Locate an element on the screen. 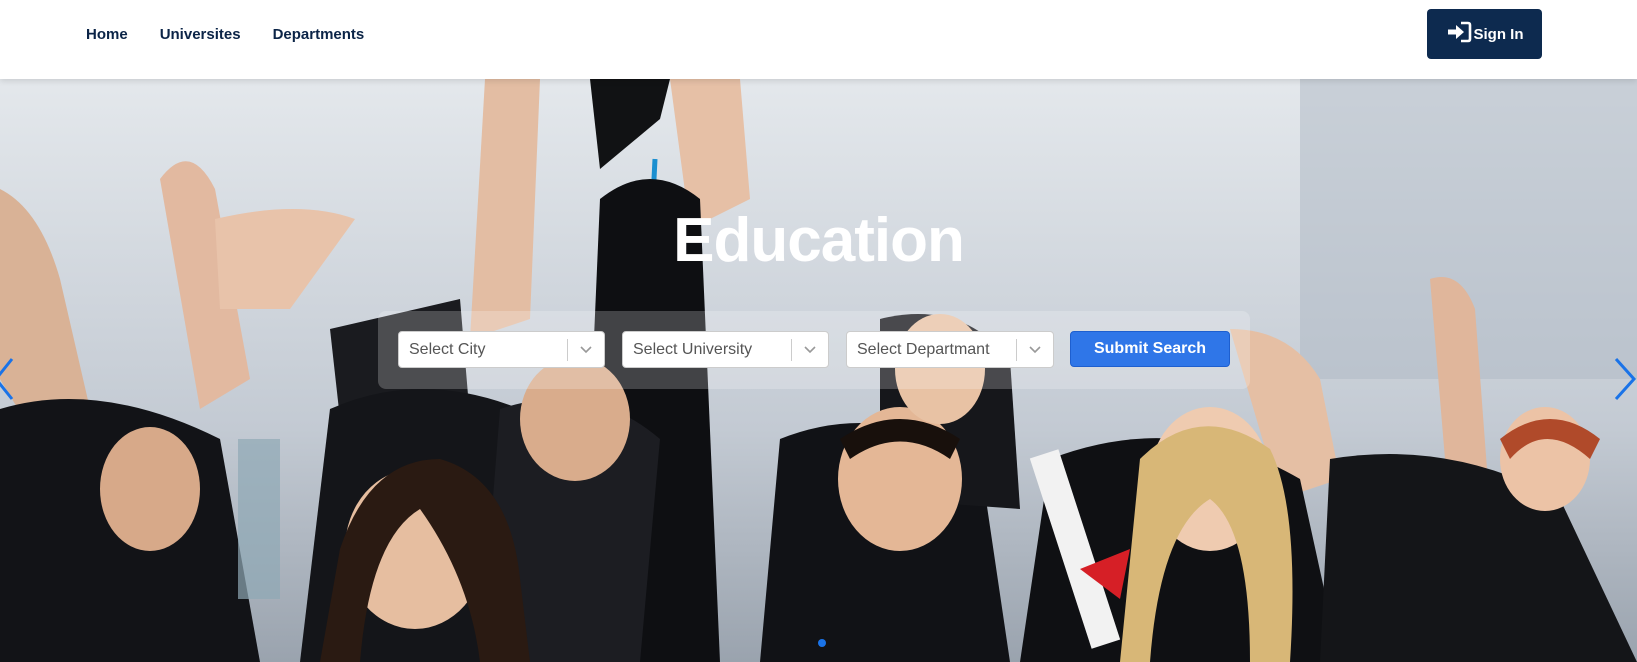 The height and width of the screenshot is (662, 1637). submit-search-button: Submit Search is located at coordinates (1150, 349).